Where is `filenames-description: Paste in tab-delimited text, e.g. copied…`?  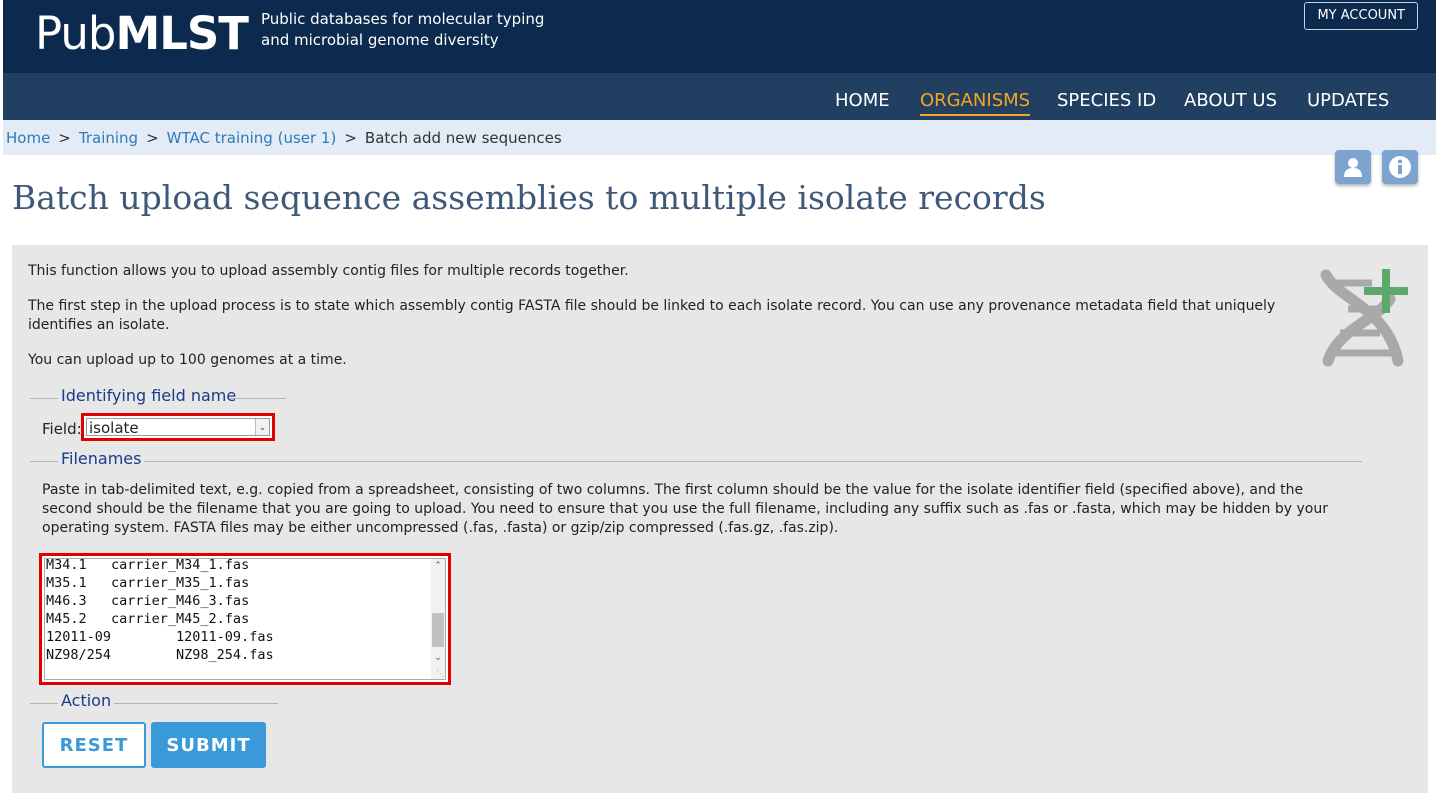 filenames-description: Paste in tab-delimited text, e.g. copied… is located at coordinates (685, 509).